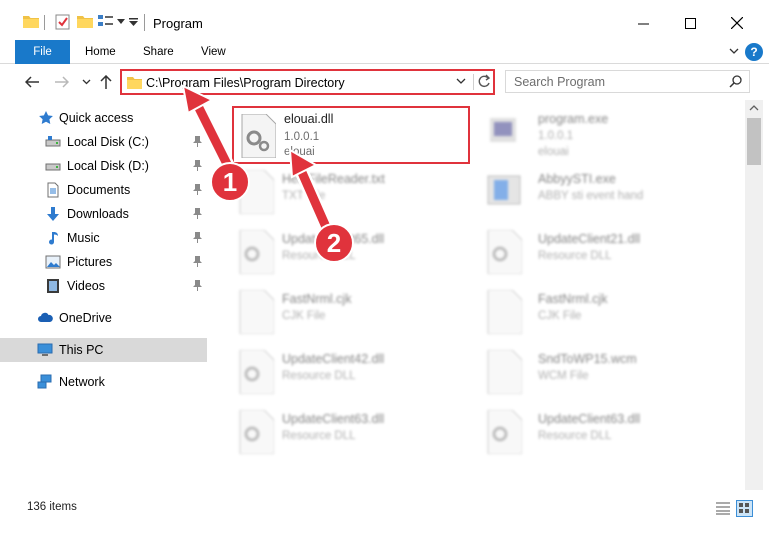 The height and width of the screenshot is (533, 769). I want to click on nav-item-music: Music, so click(103, 238).